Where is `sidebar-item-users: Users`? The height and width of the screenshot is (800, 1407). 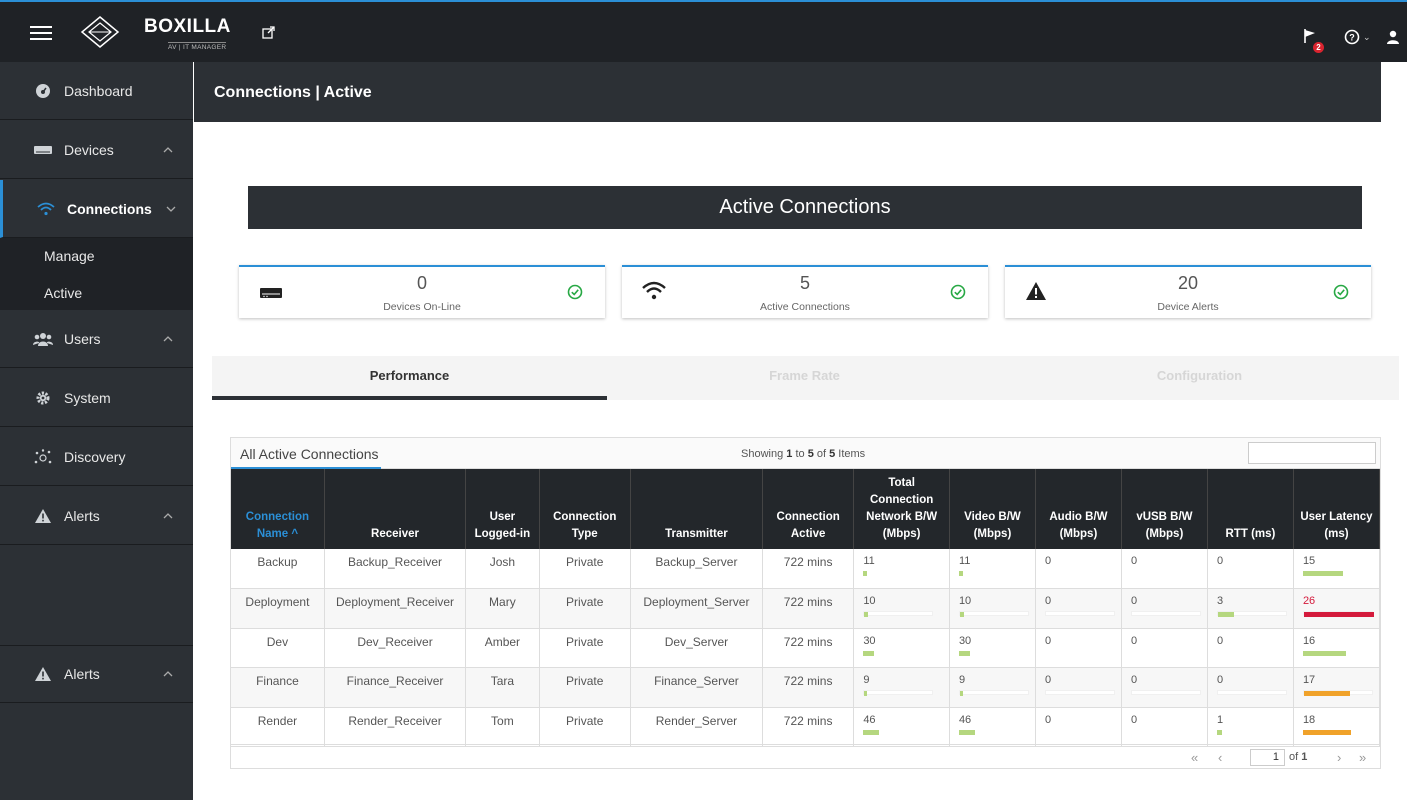
sidebar-item-users: Users is located at coordinates (96, 339).